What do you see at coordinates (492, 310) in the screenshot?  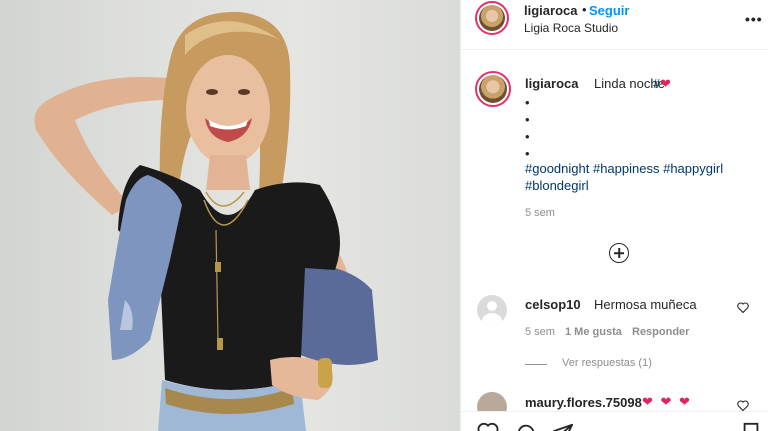 I see `commenter-avatar` at bounding box center [492, 310].